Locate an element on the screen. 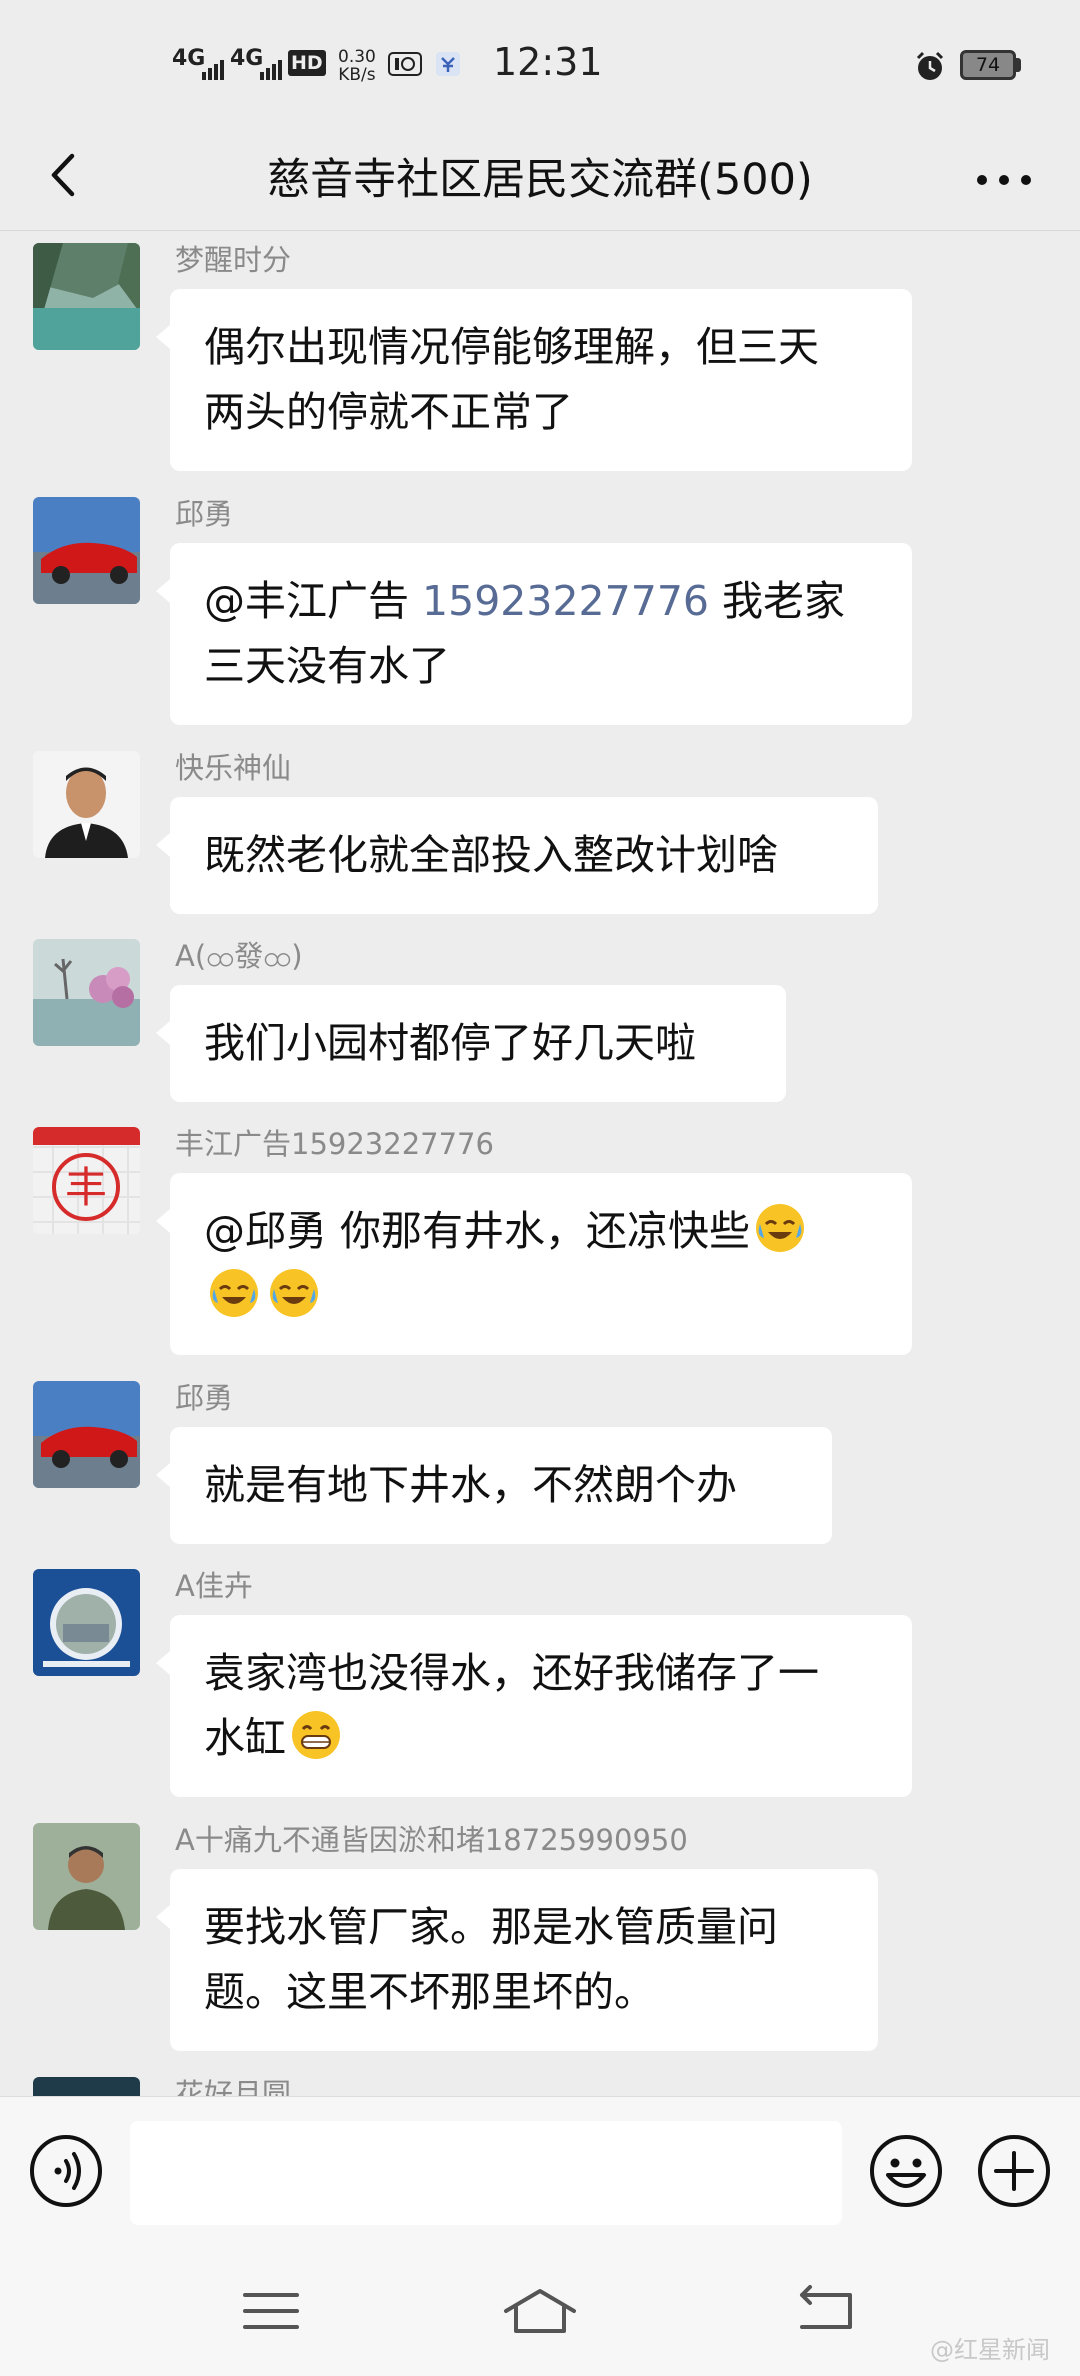 This screenshot has width=1080, height=2376. status-time: 12:31 is located at coordinates (548, 62).